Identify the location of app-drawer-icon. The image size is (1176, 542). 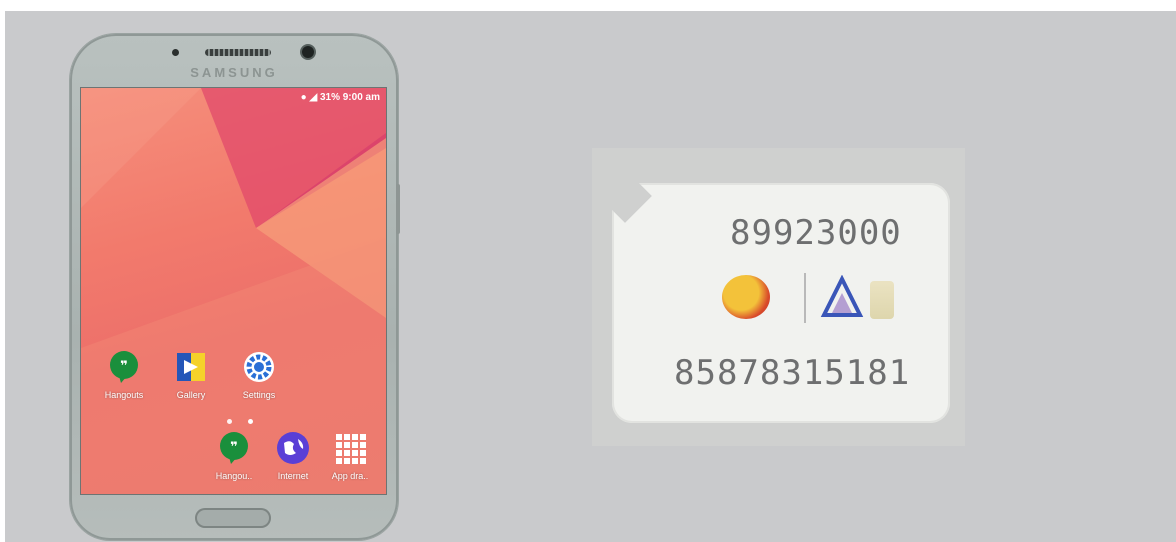
(350, 448).